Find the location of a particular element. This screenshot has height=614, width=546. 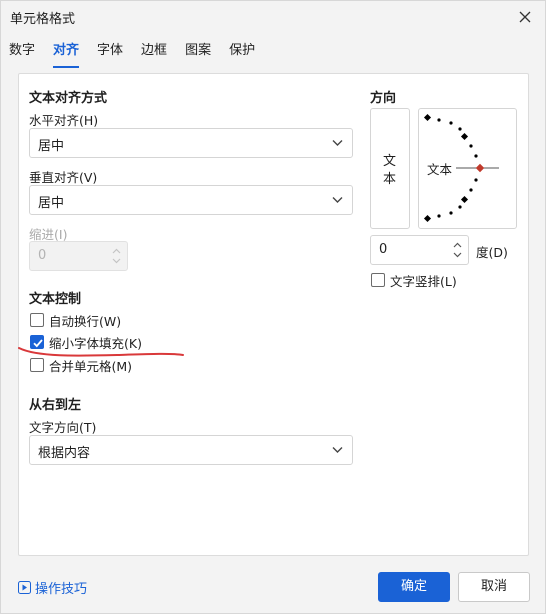

indent-spinner: 0 is located at coordinates (78, 256).